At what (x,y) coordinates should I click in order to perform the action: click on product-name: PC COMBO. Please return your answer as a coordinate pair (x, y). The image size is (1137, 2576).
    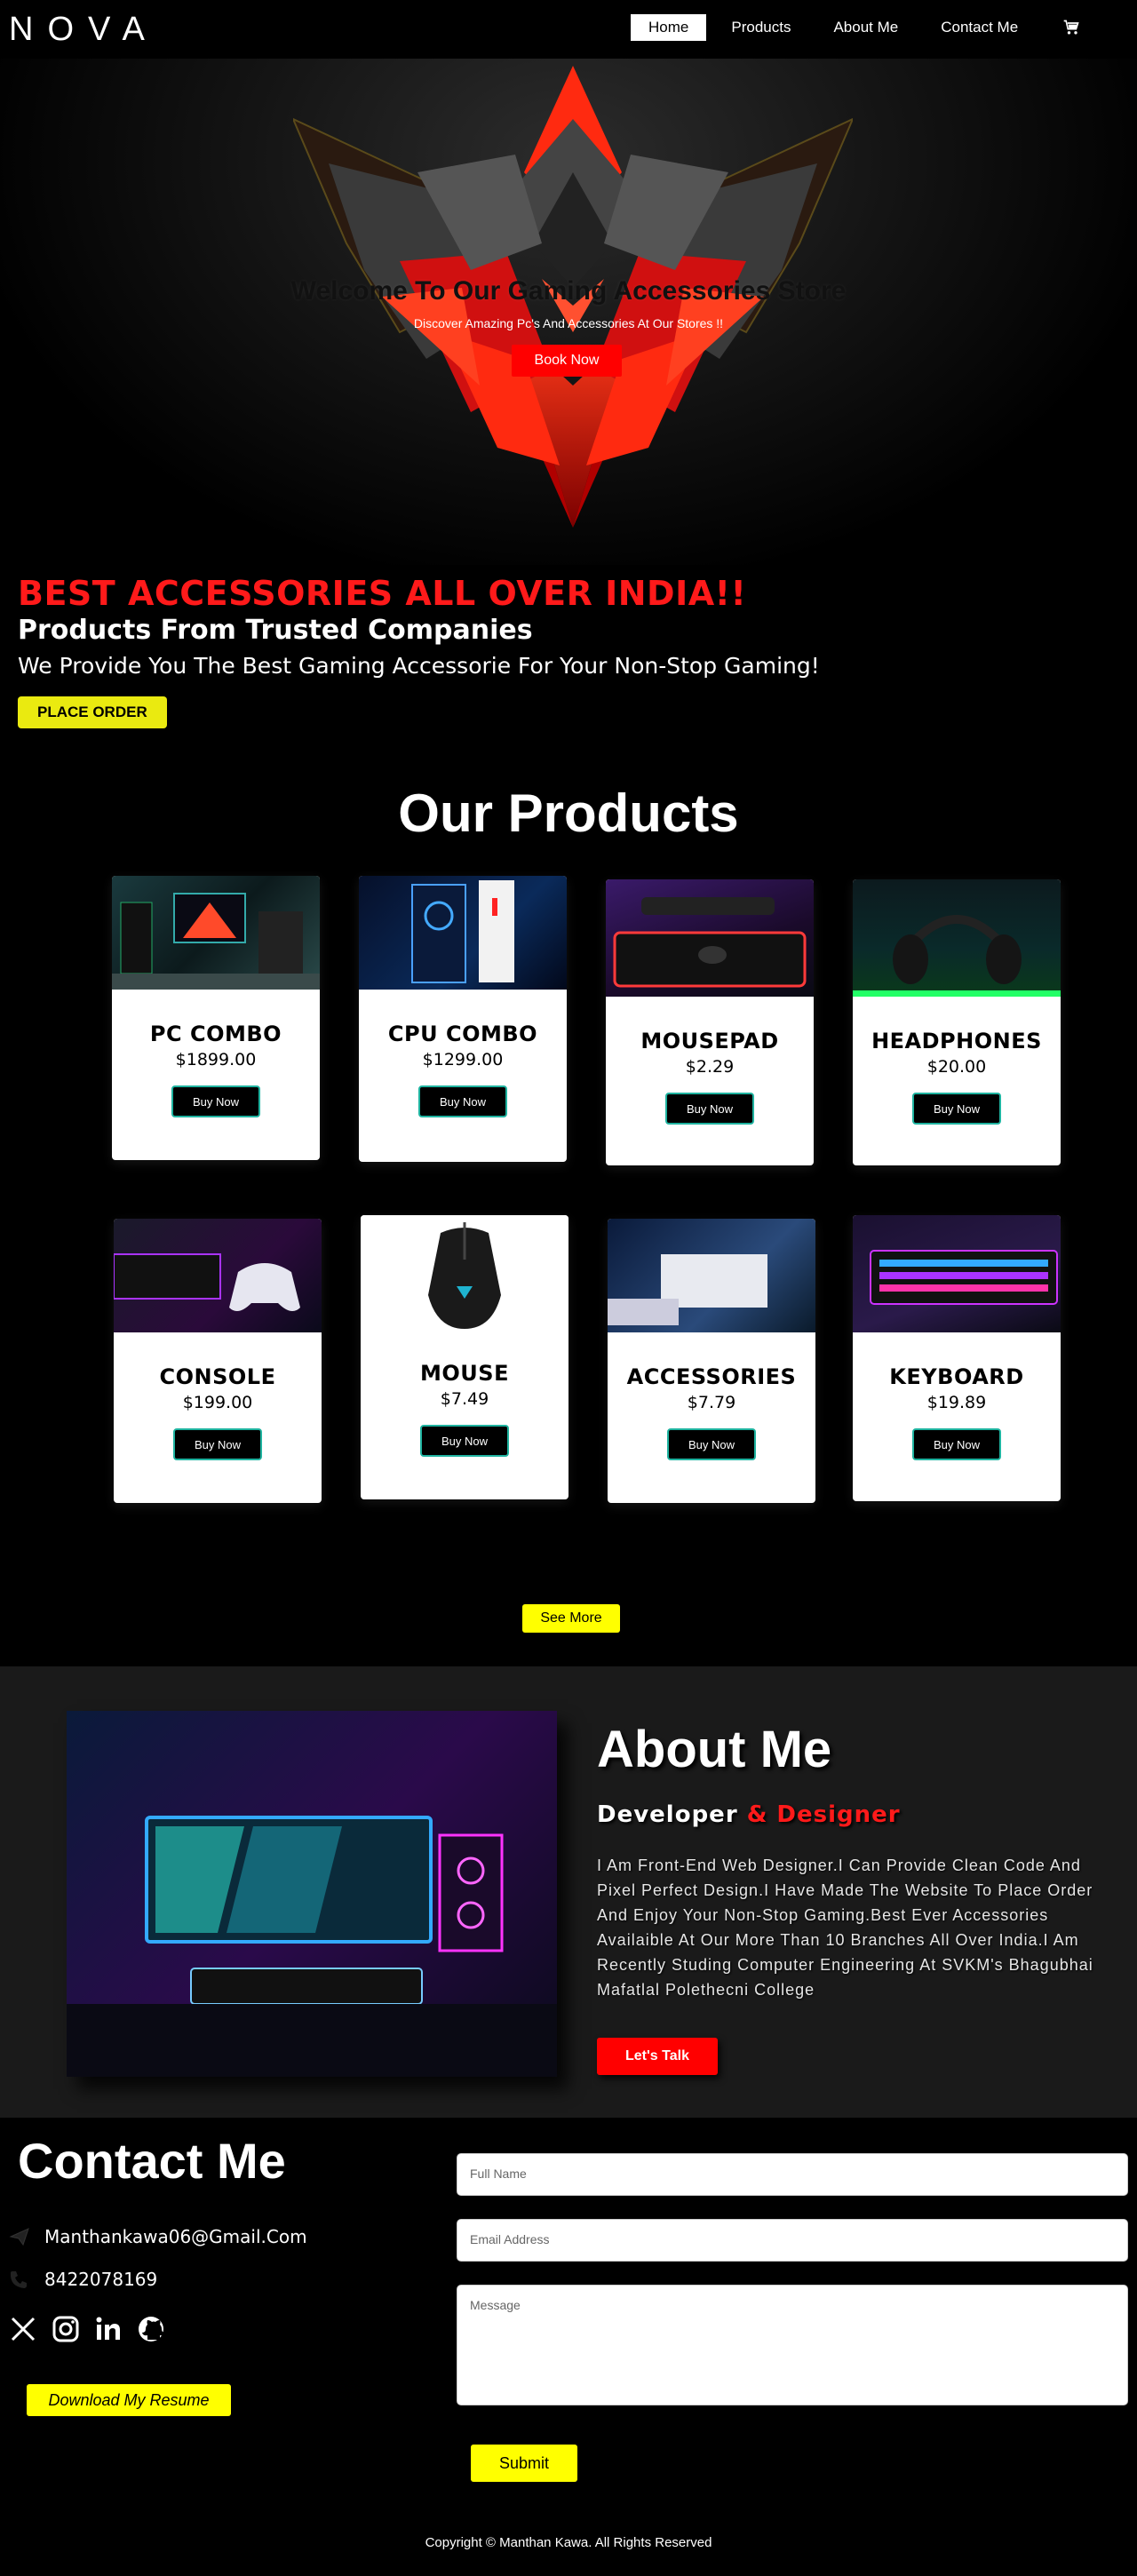
    Looking at the image, I should click on (216, 1034).